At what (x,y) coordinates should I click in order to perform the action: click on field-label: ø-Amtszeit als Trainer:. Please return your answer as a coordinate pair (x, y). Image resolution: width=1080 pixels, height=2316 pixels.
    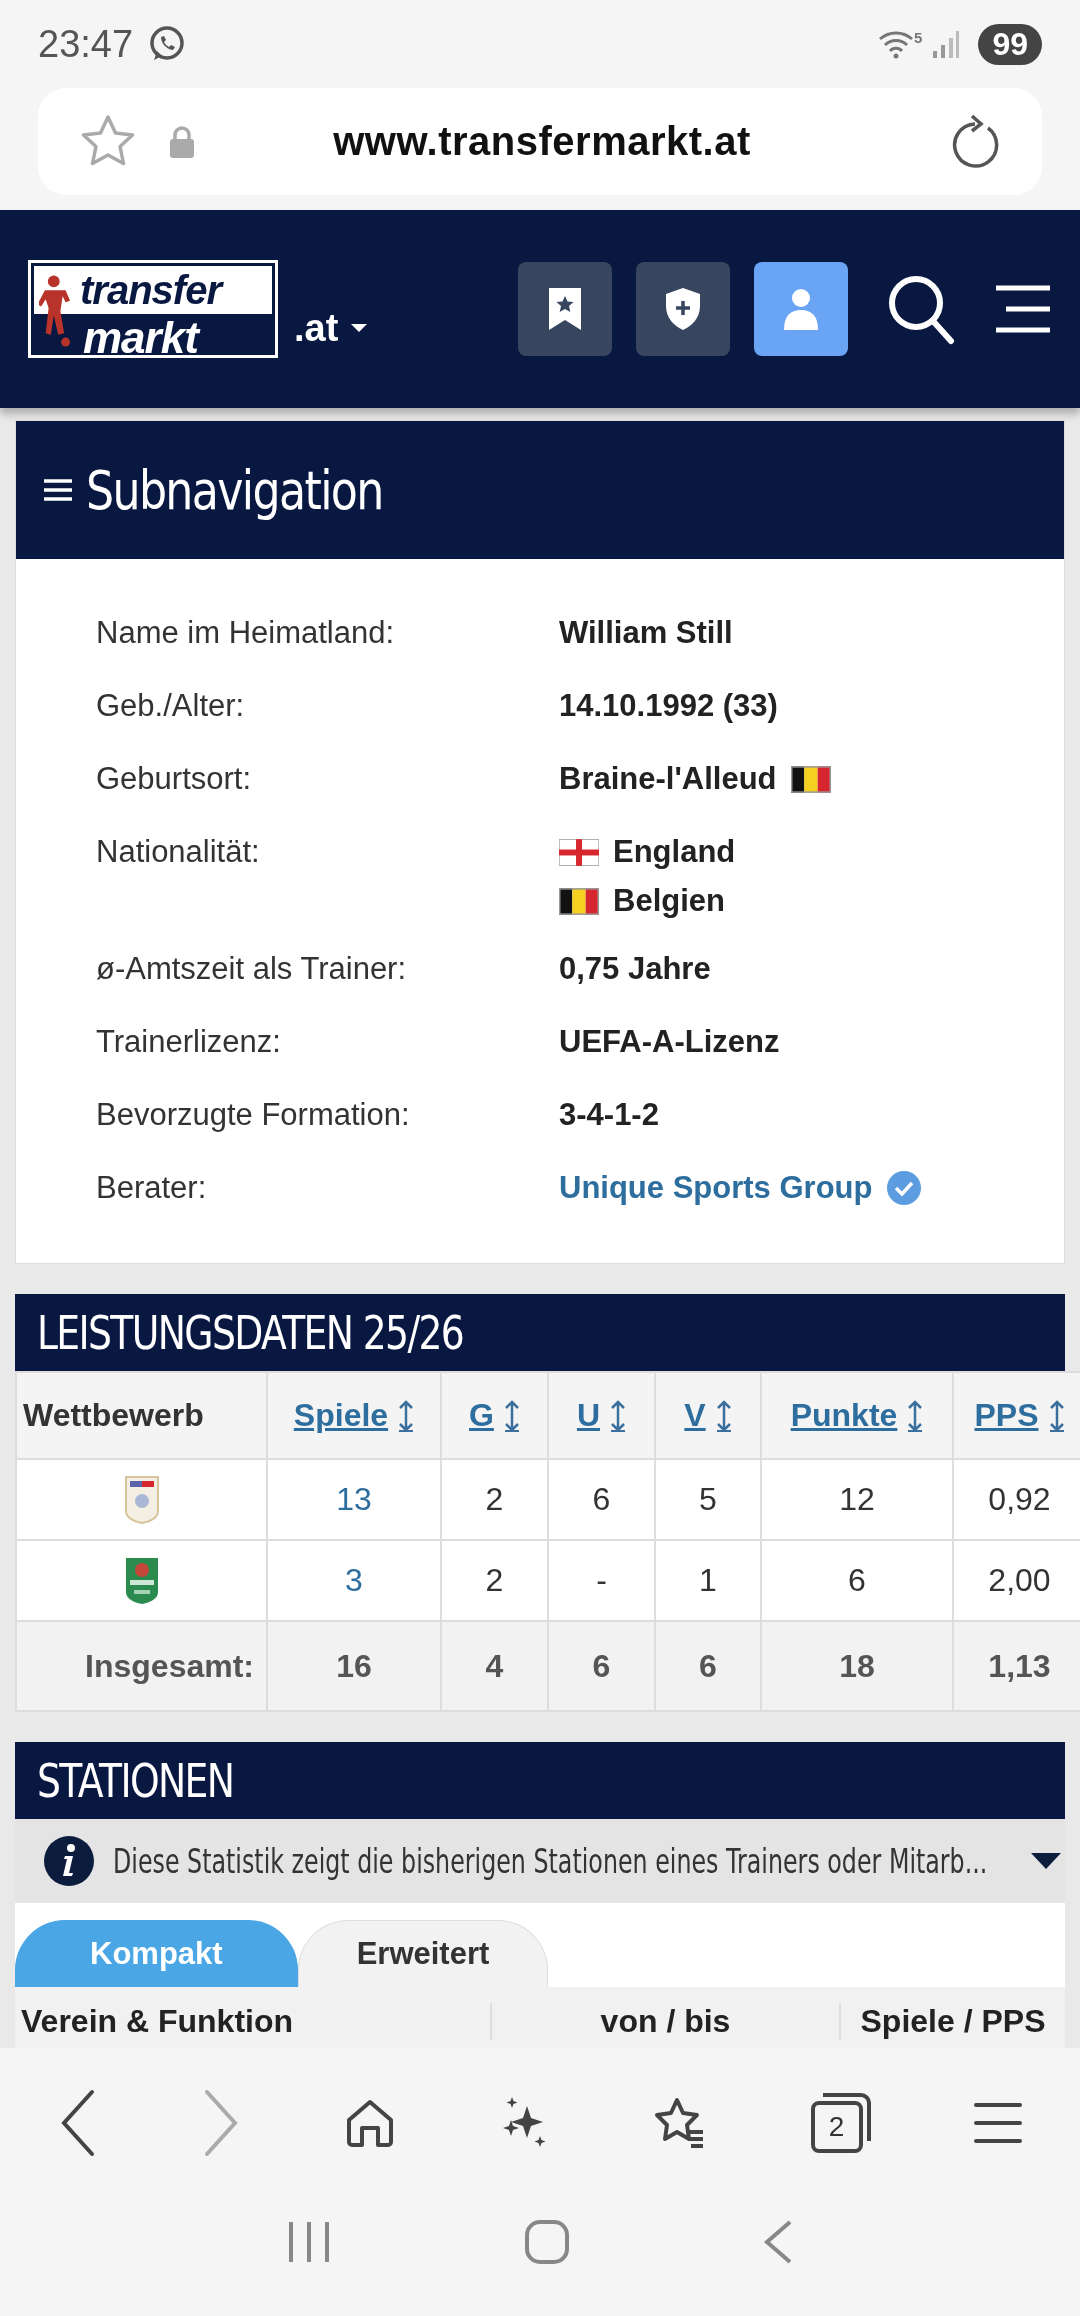
    Looking at the image, I should click on (252, 969).